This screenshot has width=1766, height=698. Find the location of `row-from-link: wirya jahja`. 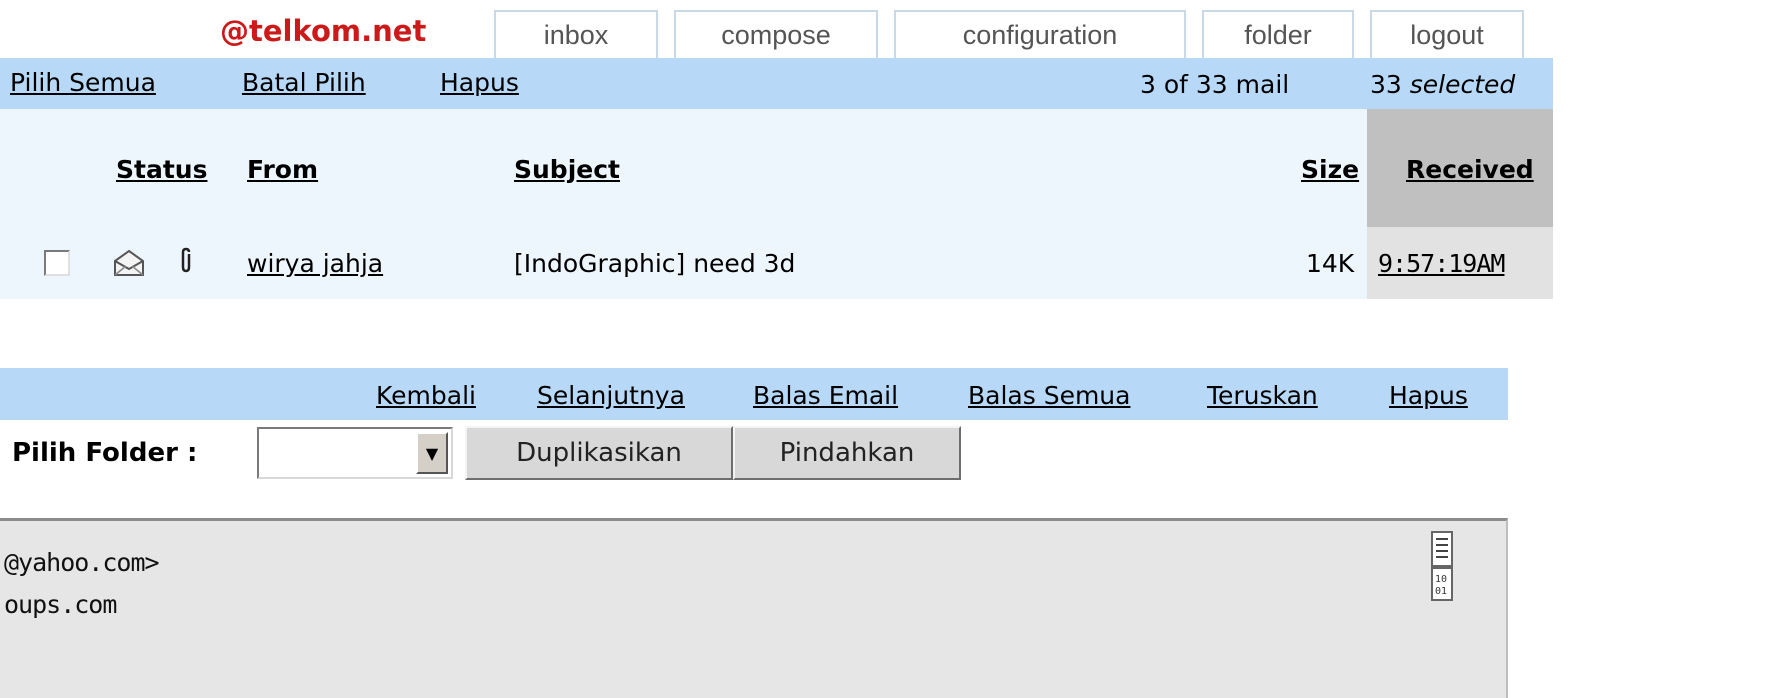

row-from-link: wirya jahja is located at coordinates (315, 263).